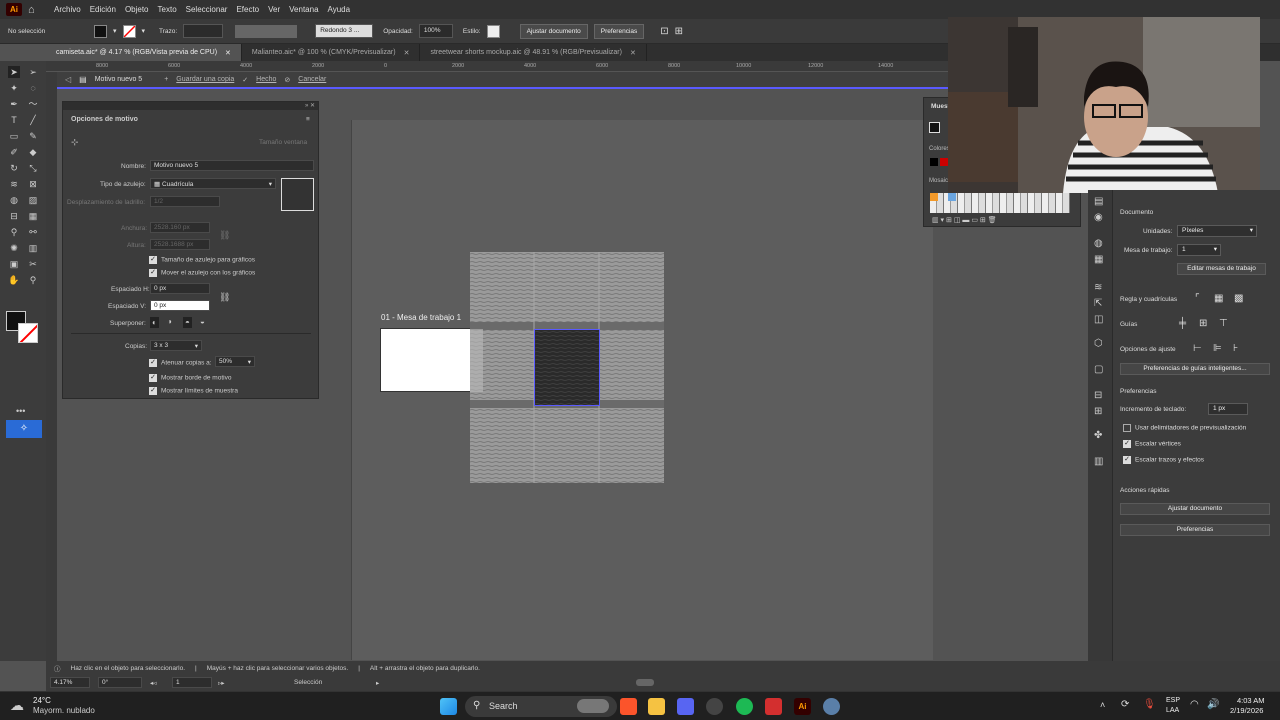 The height and width of the screenshot is (720, 1280). I want to click on color-icon: ◍, so click(1098, 243).